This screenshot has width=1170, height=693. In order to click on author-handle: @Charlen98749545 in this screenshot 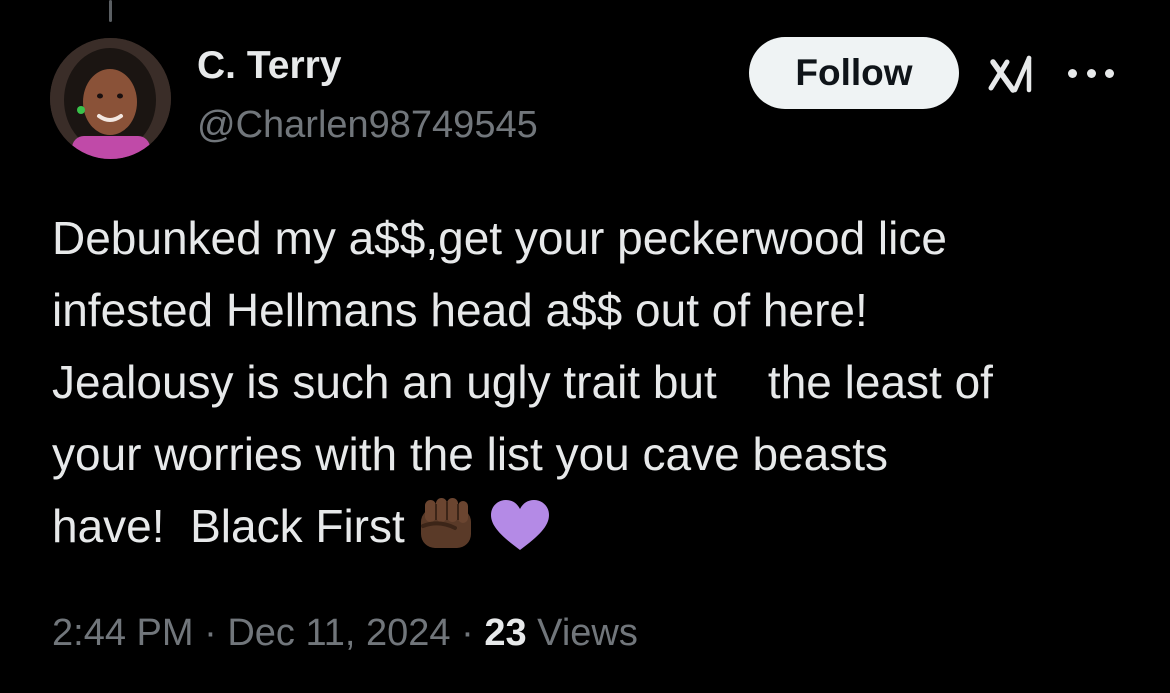, I will do `click(367, 125)`.